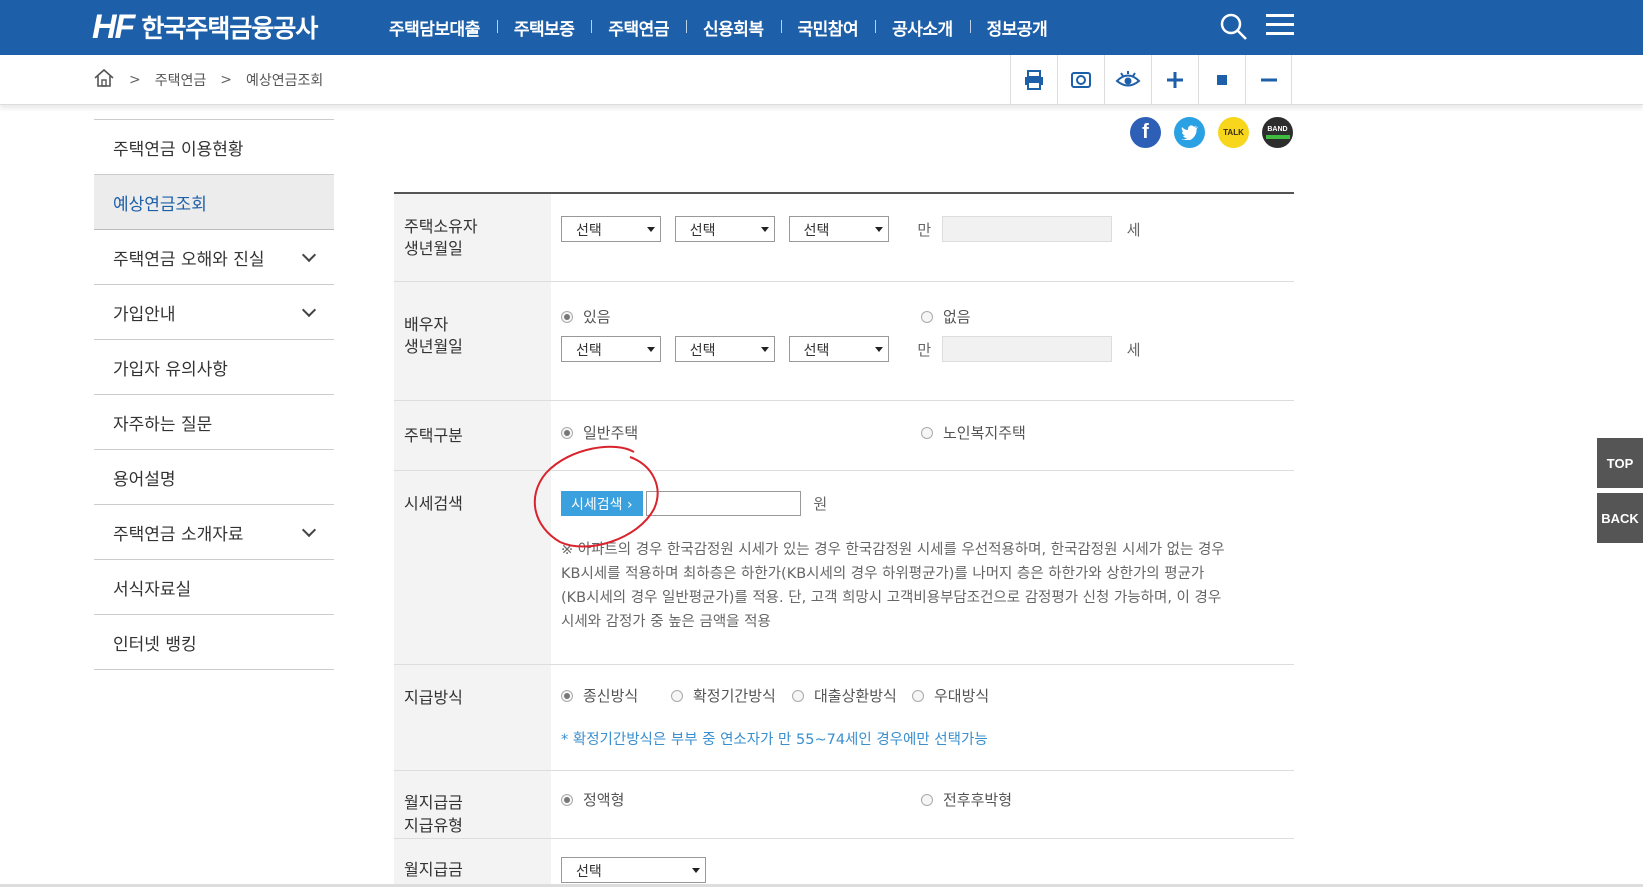 The height and width of the screenshot is (887, 1643). I want to click on sidebar-item-label: 가입안내, so click(144, 314).